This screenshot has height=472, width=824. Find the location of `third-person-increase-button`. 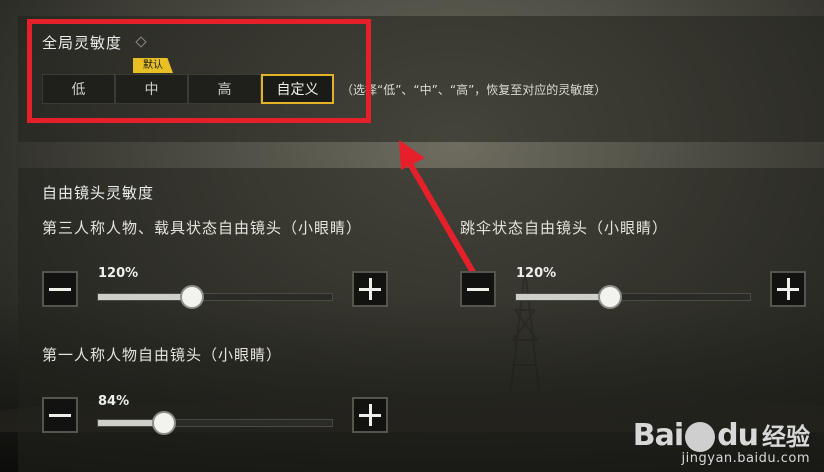

third-person-increase-button is located at coordinates (370, 289).